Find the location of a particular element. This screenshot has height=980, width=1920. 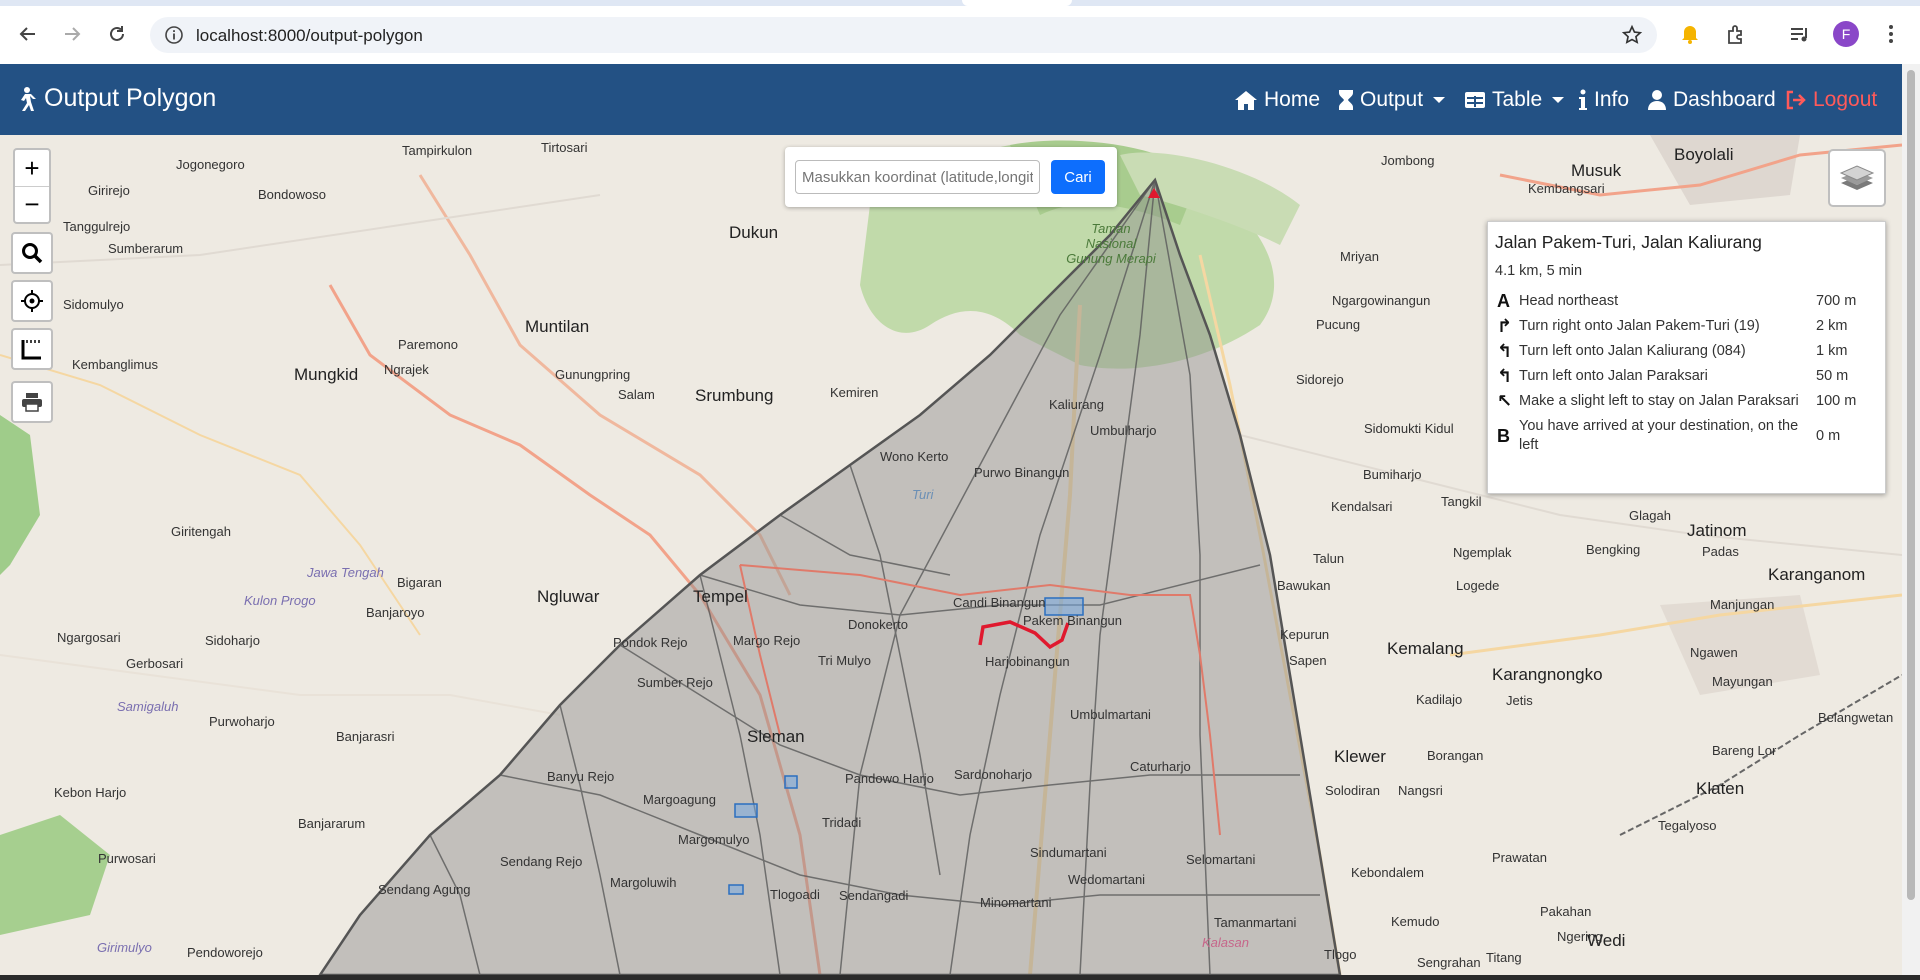

place-label: Kebondalem is located at coordinates (1387, 872).